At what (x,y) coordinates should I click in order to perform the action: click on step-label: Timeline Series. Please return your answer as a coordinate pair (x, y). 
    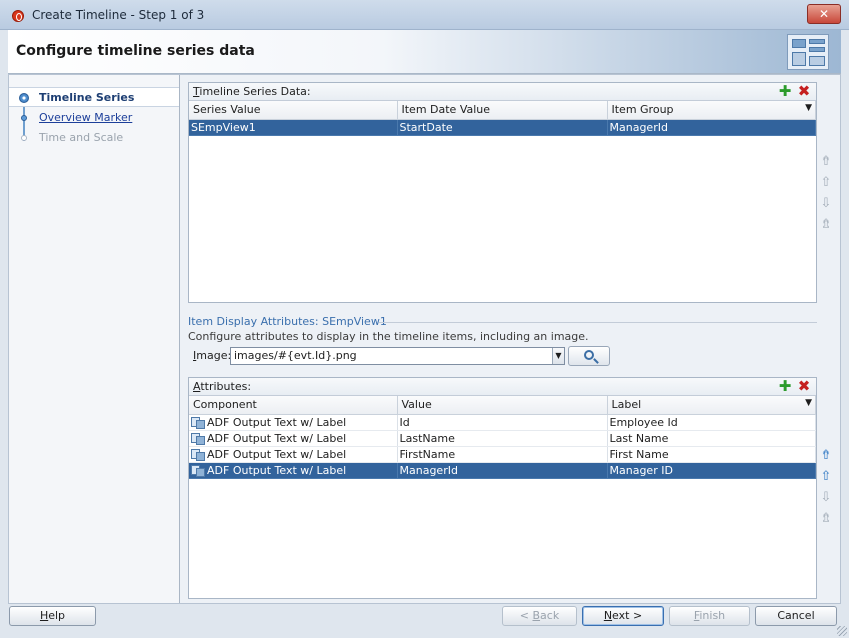
    Looking at the image, I should click on (87, 97).